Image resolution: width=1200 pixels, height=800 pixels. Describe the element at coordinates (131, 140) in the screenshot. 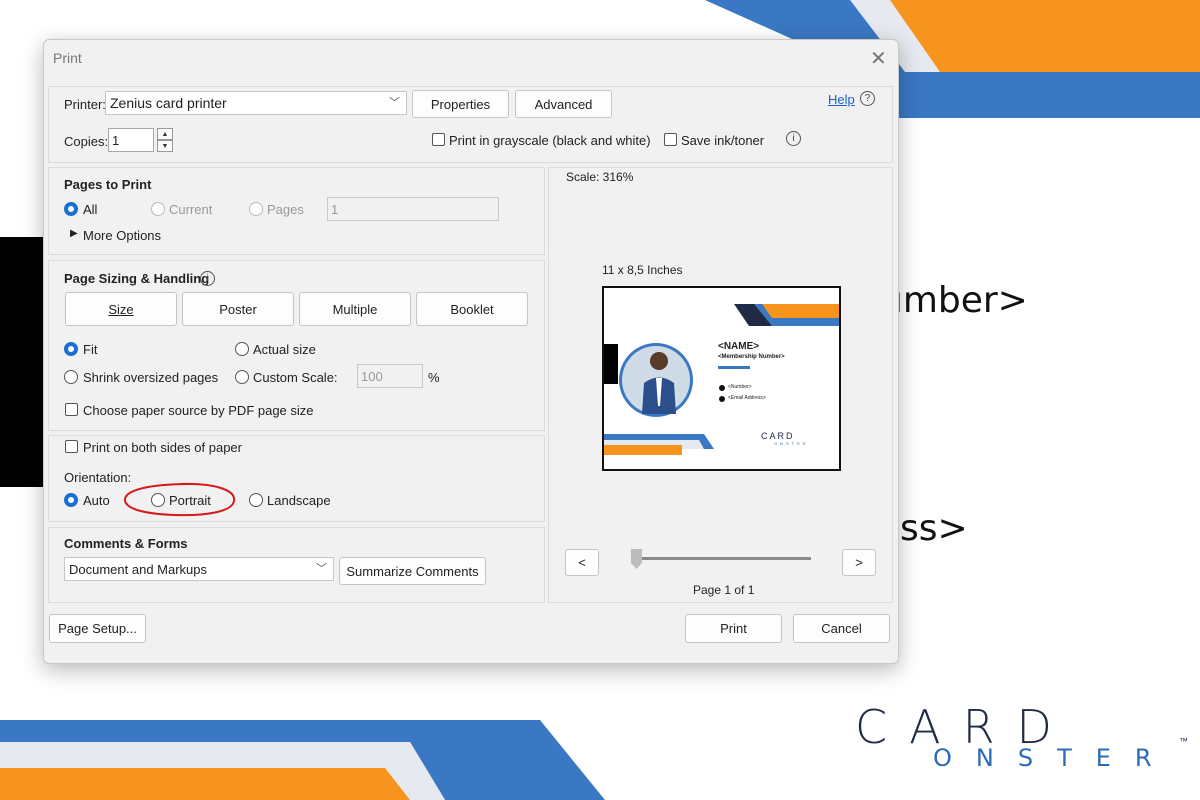

I see `copies-input: 1` at that location.